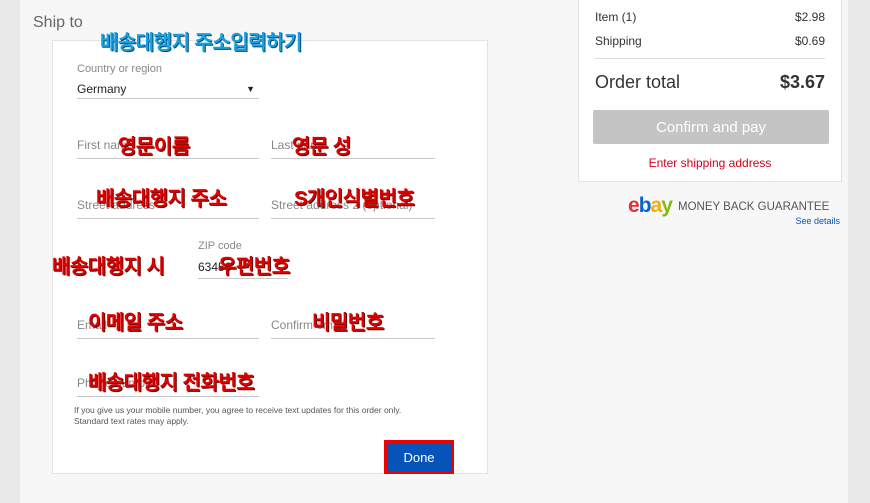  I want to click on shipping-label: Shipping, so click(618, 41).